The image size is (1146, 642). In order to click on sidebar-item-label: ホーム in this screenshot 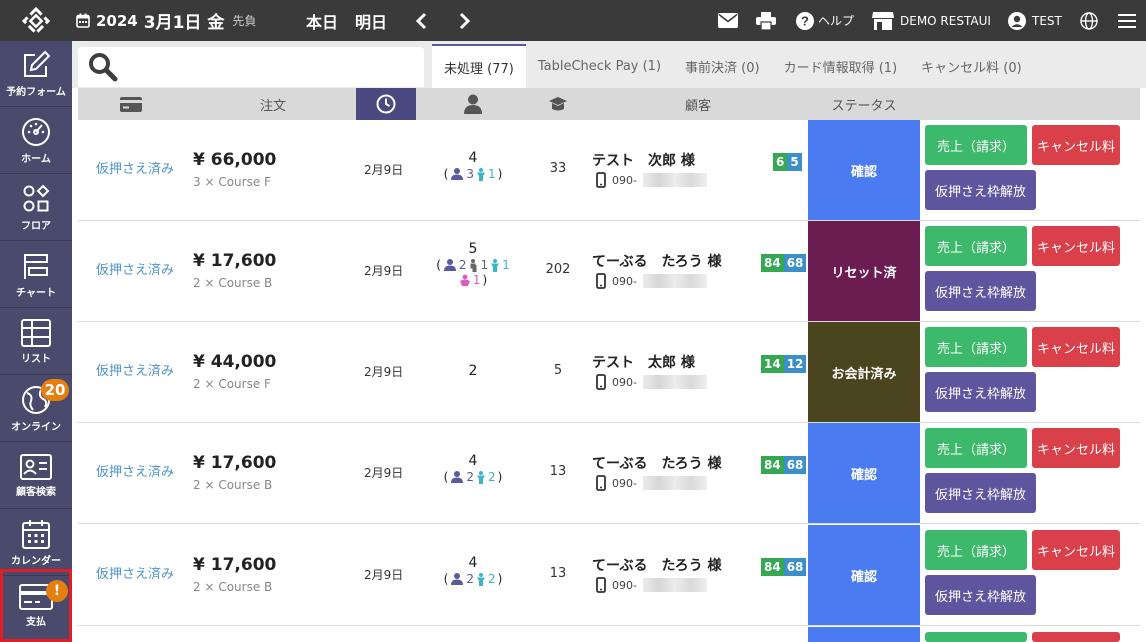, I will do `click(36, 159)`.